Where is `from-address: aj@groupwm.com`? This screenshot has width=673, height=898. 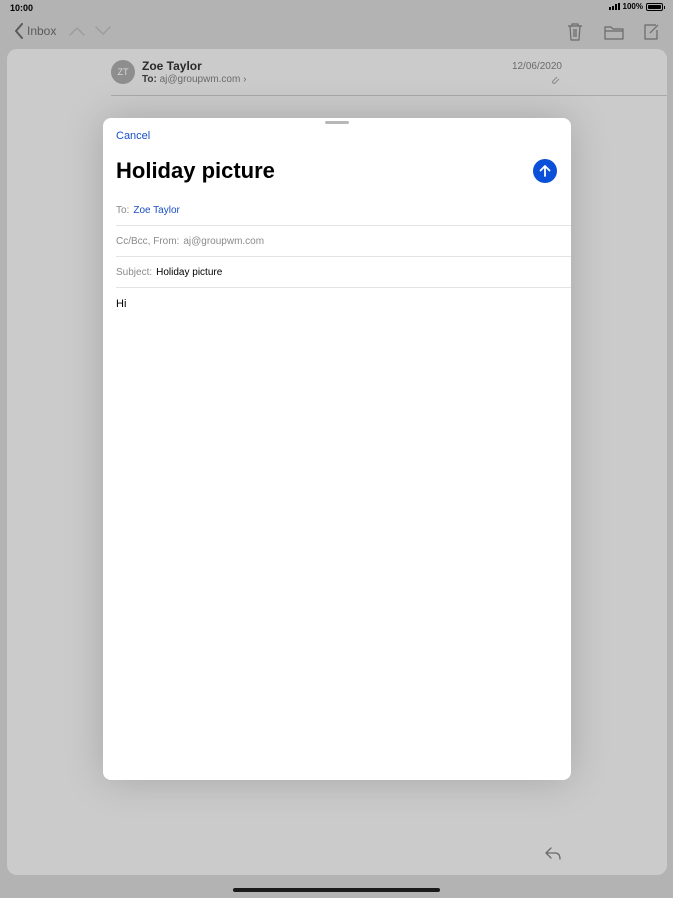 from-address: aj@groupwm.com is located at coordinates (224, 241).